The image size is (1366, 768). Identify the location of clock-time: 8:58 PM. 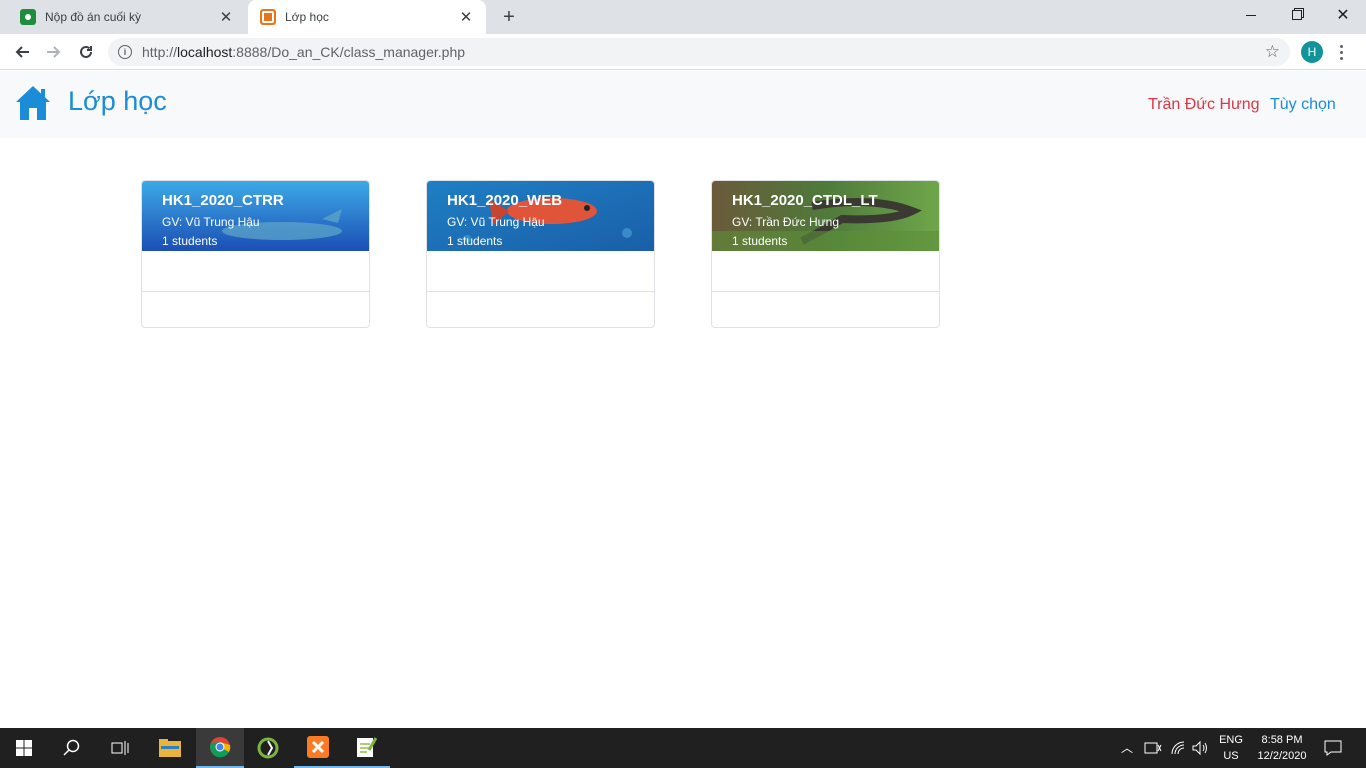
(1282, 740).